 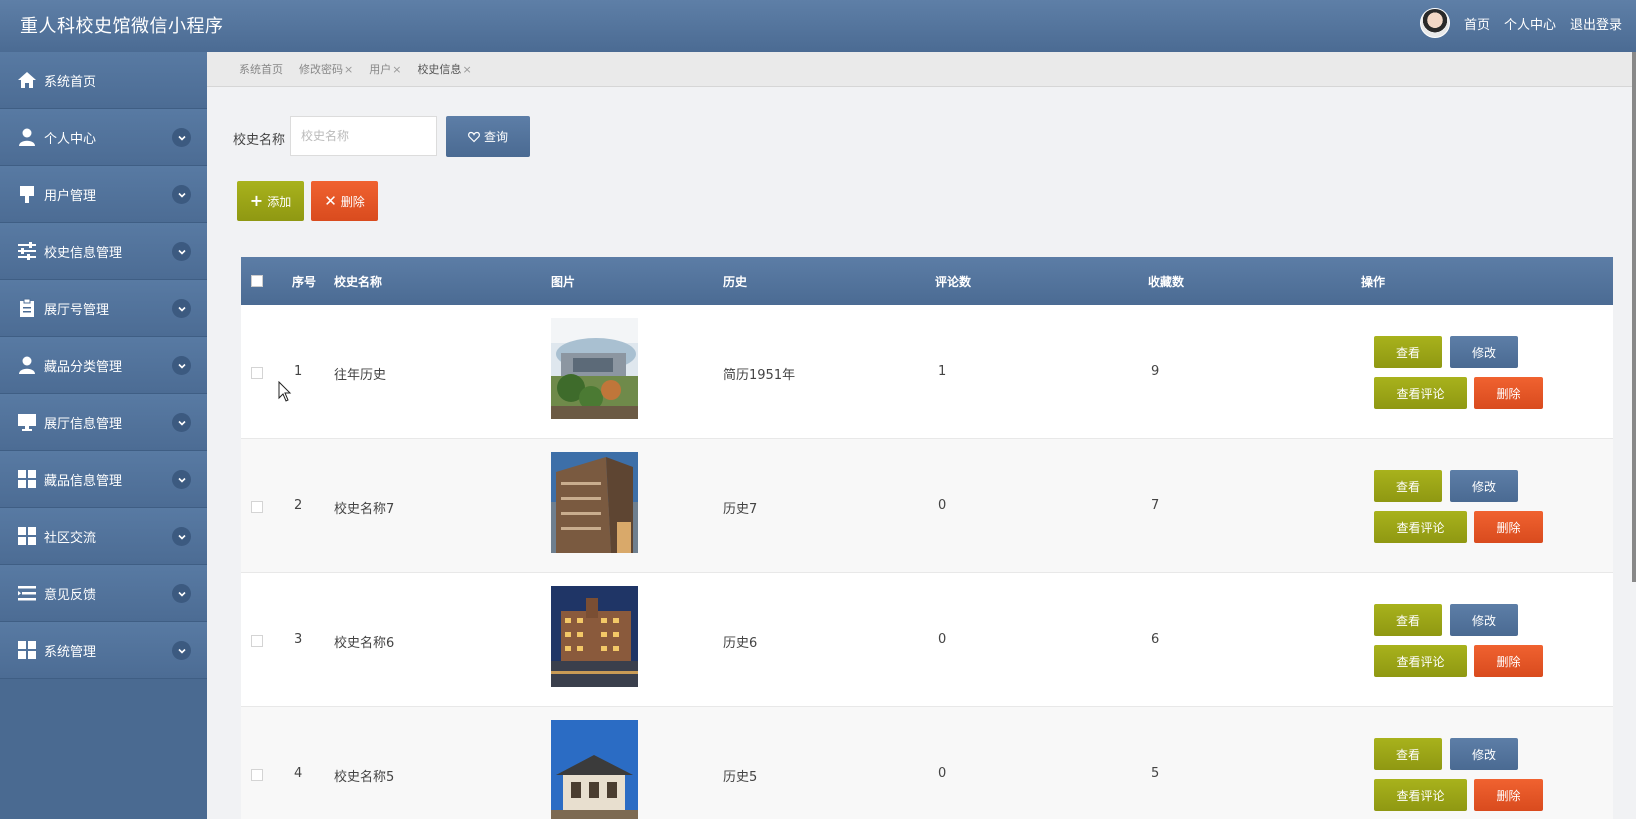 What do you see at coordinates (1155, 773) in the screenshot?
I see `row-favorites: 5` at bounding box center [1155, 773].